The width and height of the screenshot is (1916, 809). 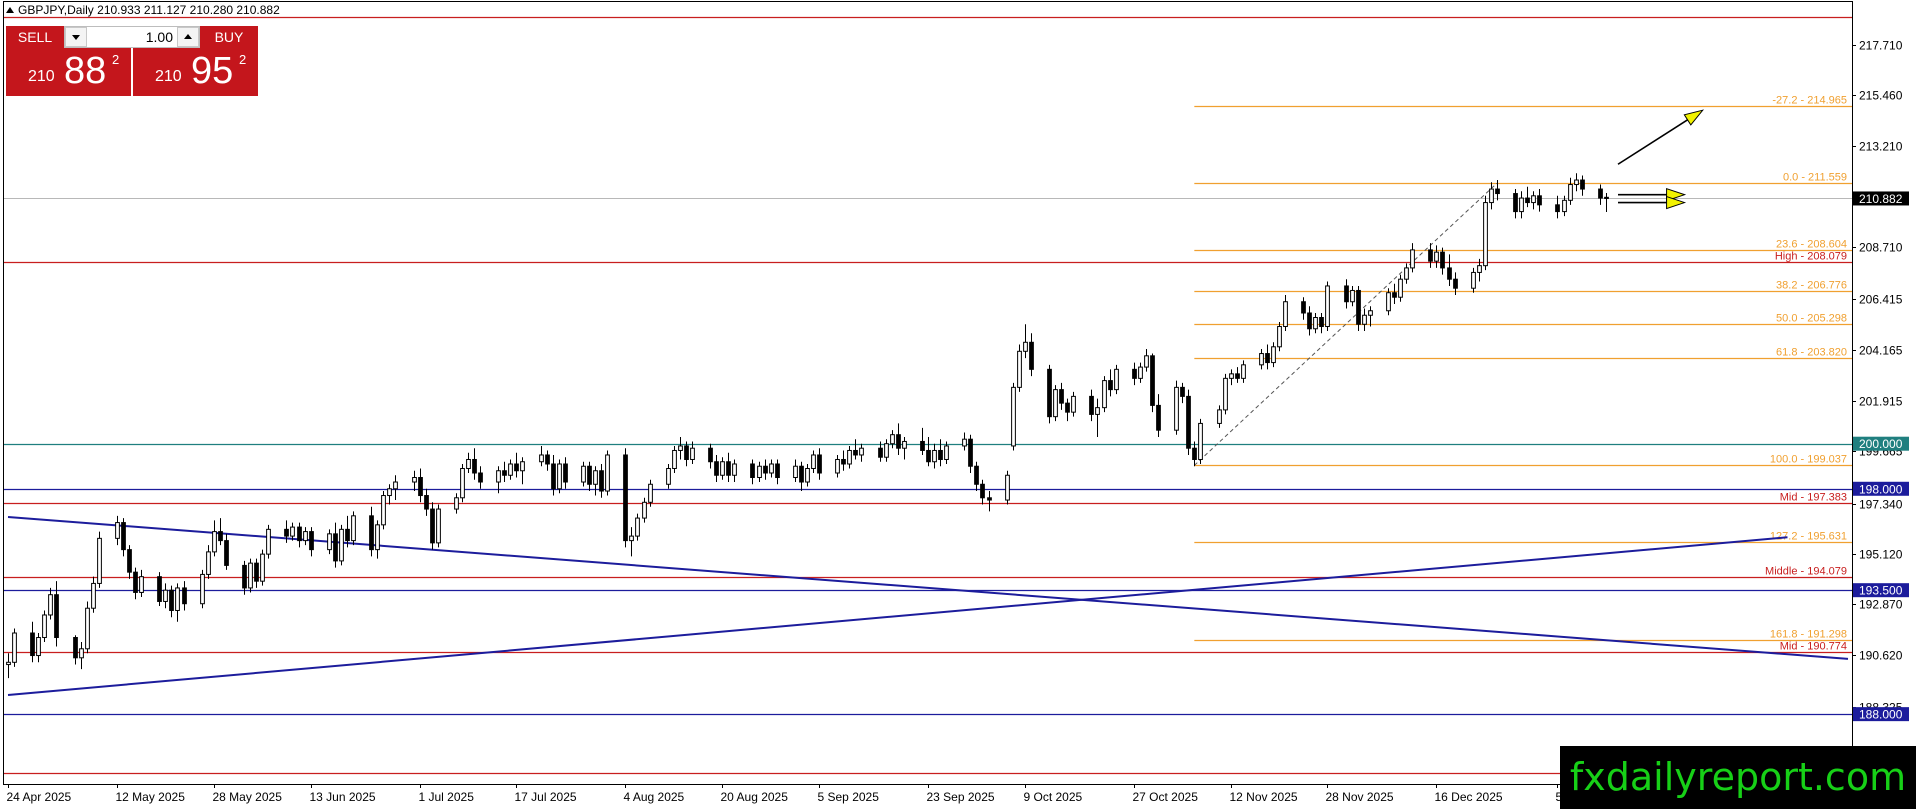 I want to click on fib-level-label: 61.8 - 203.820, so click(x=1811, y=353).